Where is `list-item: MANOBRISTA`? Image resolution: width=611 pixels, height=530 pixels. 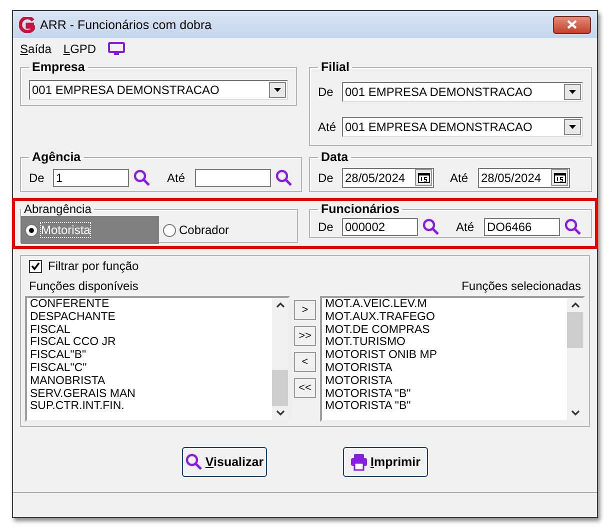 list-item: MANOBRISTA is located at coordinates (151, 381).